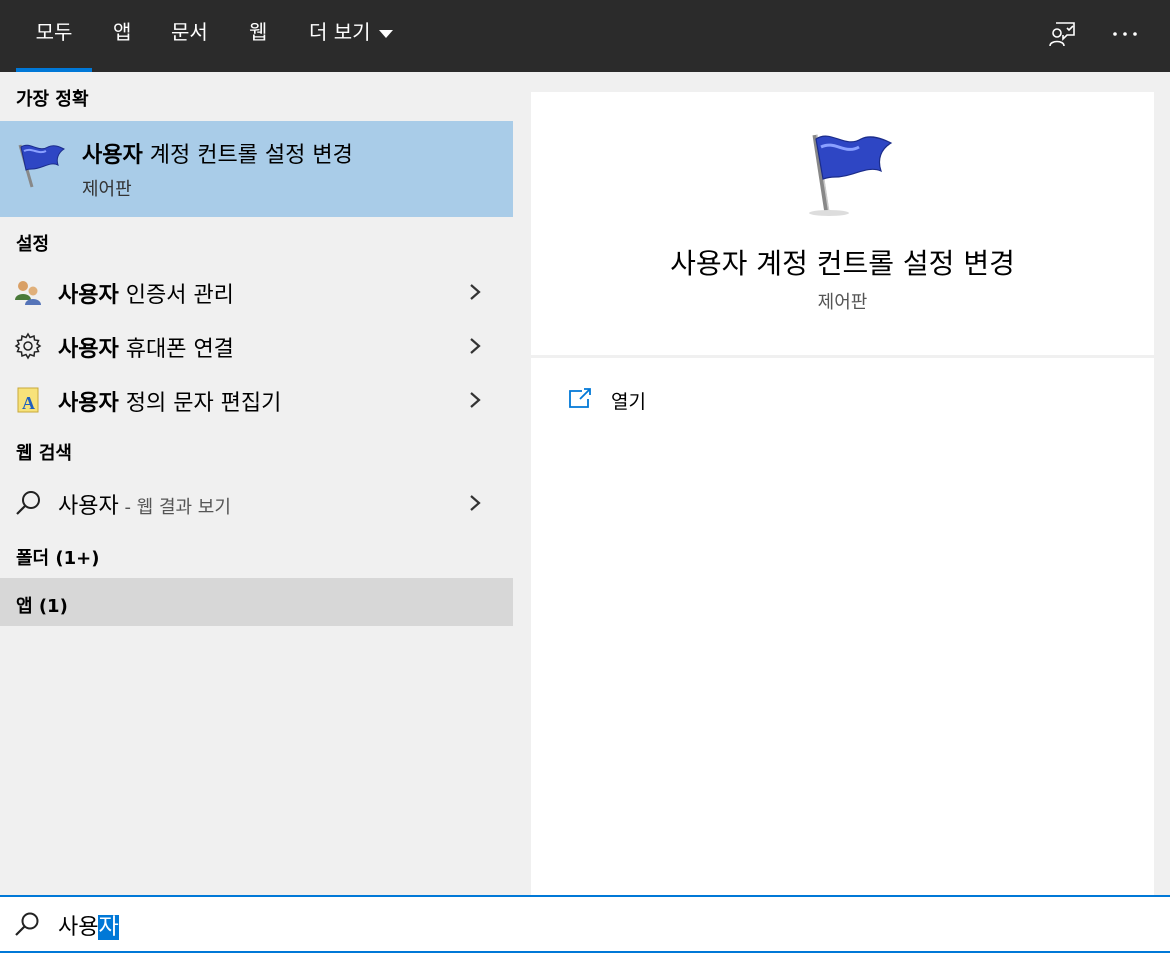 The width and height of the screenshot is (1170, 953). I want to click on open-icon, so click(580, 398).